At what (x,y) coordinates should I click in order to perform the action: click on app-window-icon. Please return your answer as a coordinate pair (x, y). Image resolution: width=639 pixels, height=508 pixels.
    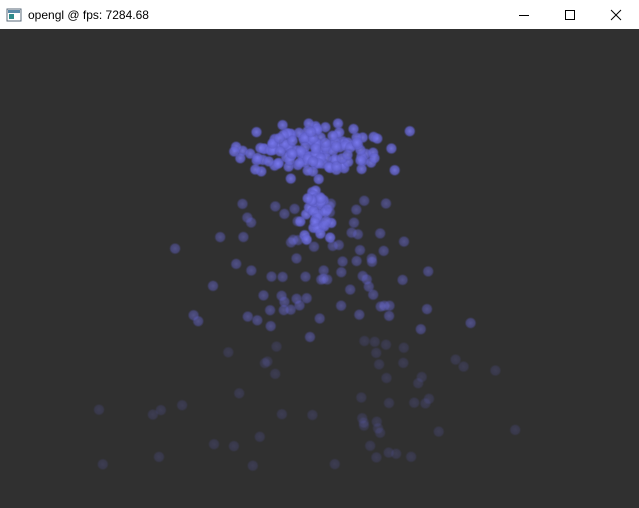
    Looking at the image, I should click on (14, 15).